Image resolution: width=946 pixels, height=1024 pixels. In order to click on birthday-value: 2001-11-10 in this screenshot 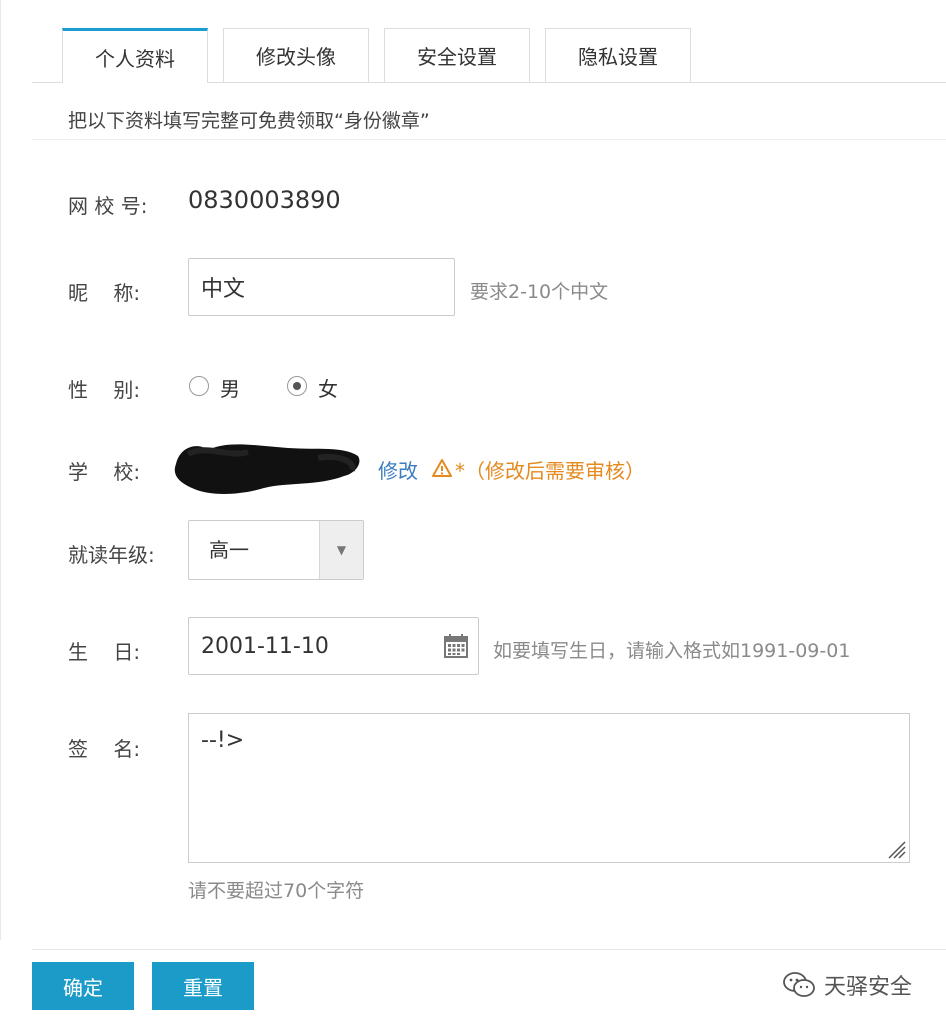, I will do `click(265, 646)`.